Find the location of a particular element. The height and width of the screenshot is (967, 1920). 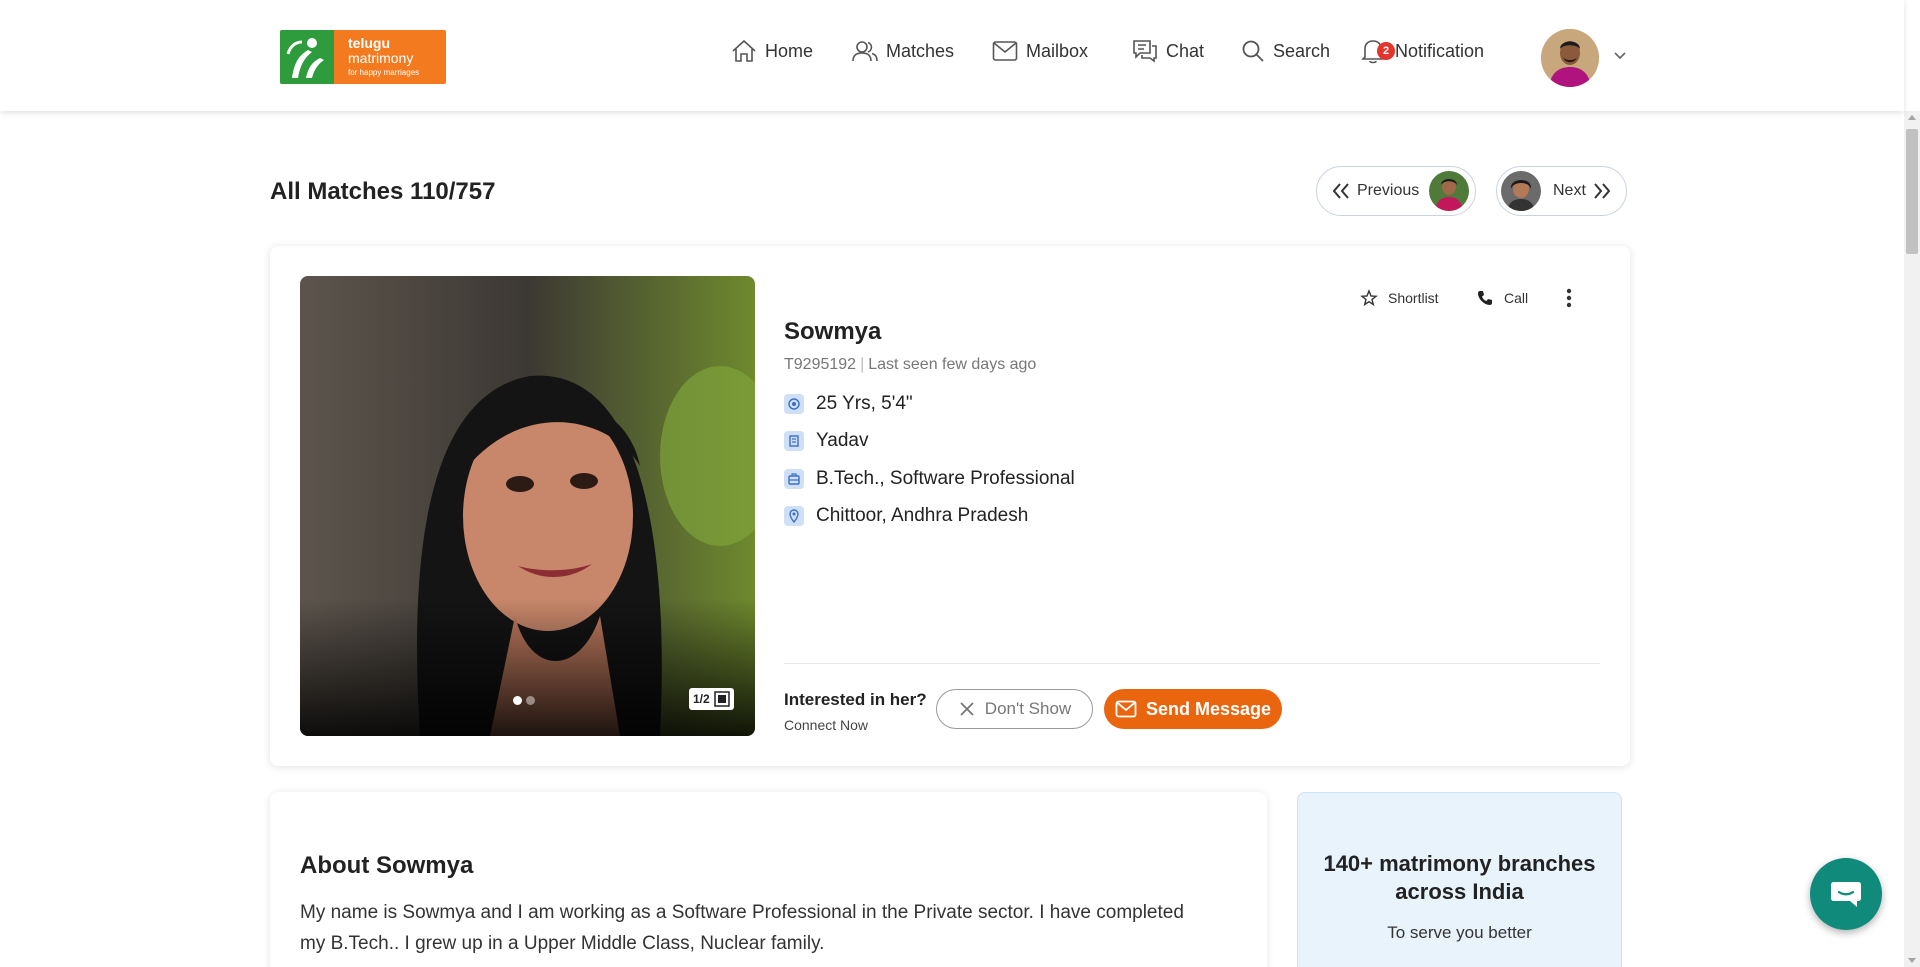

page-scrollbar is located at coordinates (1912, 539).